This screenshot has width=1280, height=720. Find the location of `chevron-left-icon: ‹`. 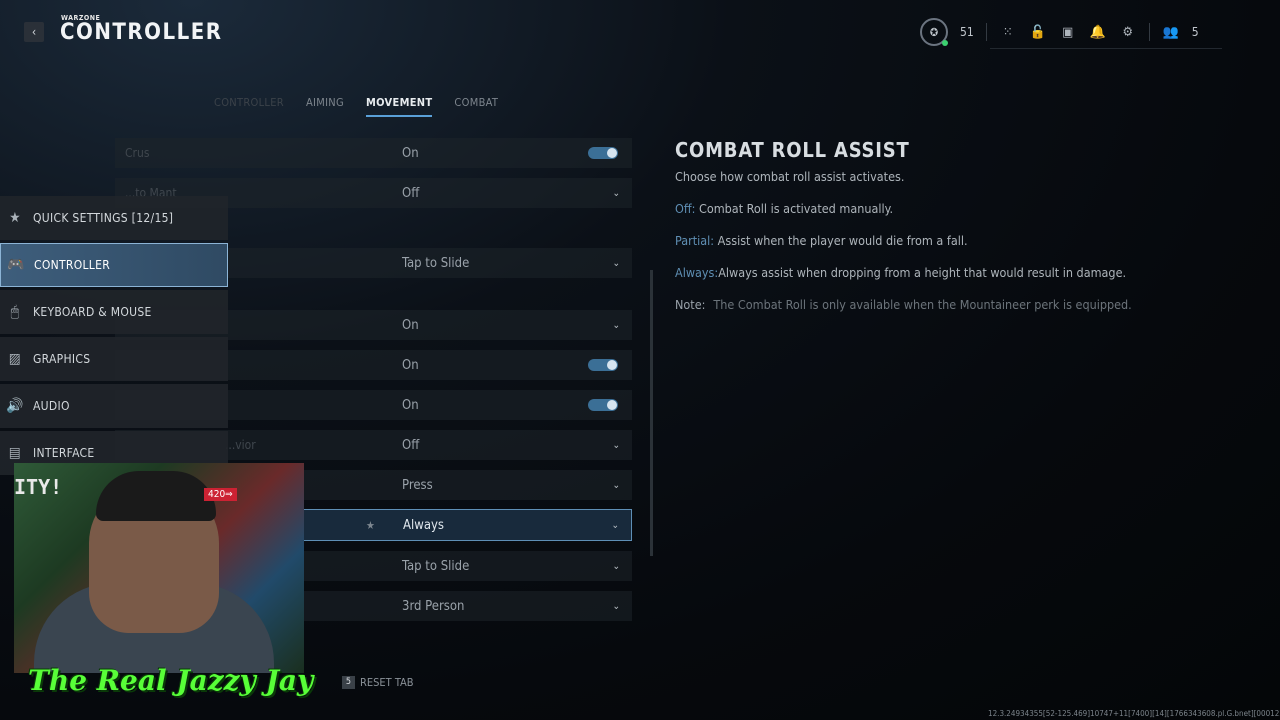

chevron-left-icon: ‹ is located at coordinates (34, 32).